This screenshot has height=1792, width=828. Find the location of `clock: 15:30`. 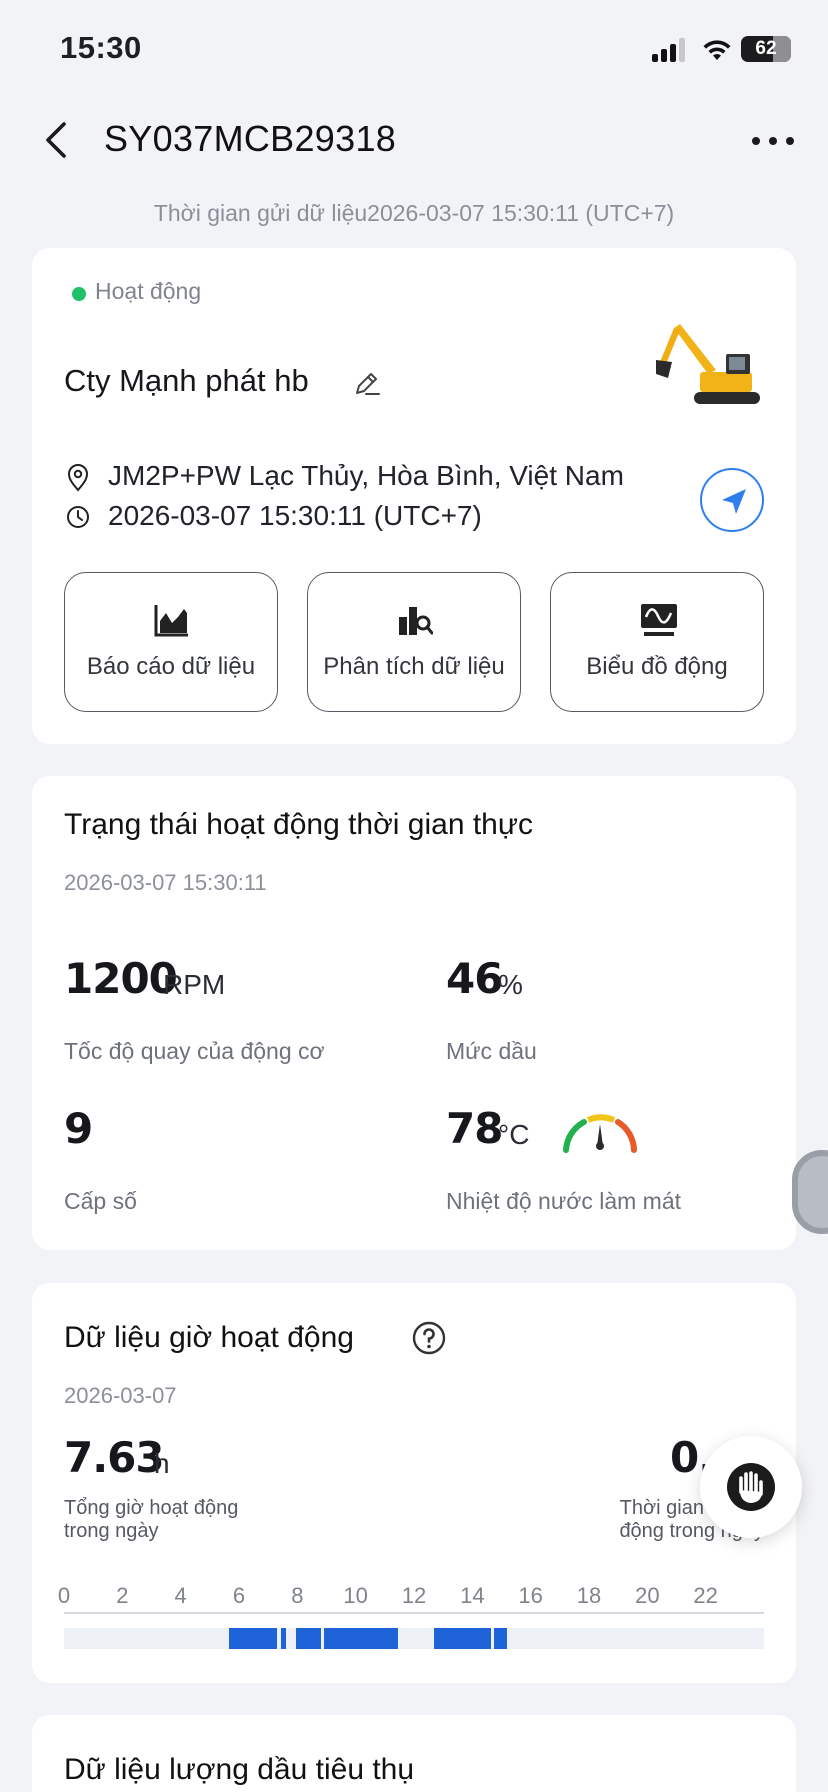

clock: 15:30 is located at coordinates (101, 47).